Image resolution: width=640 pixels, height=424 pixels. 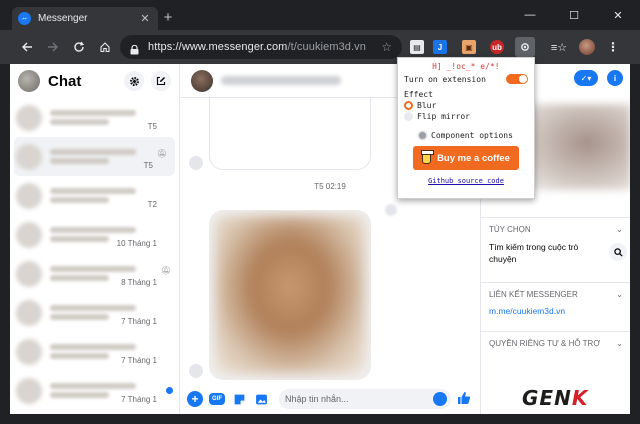 I want to click on conversation-item: T5 🔕︎, so click(x=94, y=156).